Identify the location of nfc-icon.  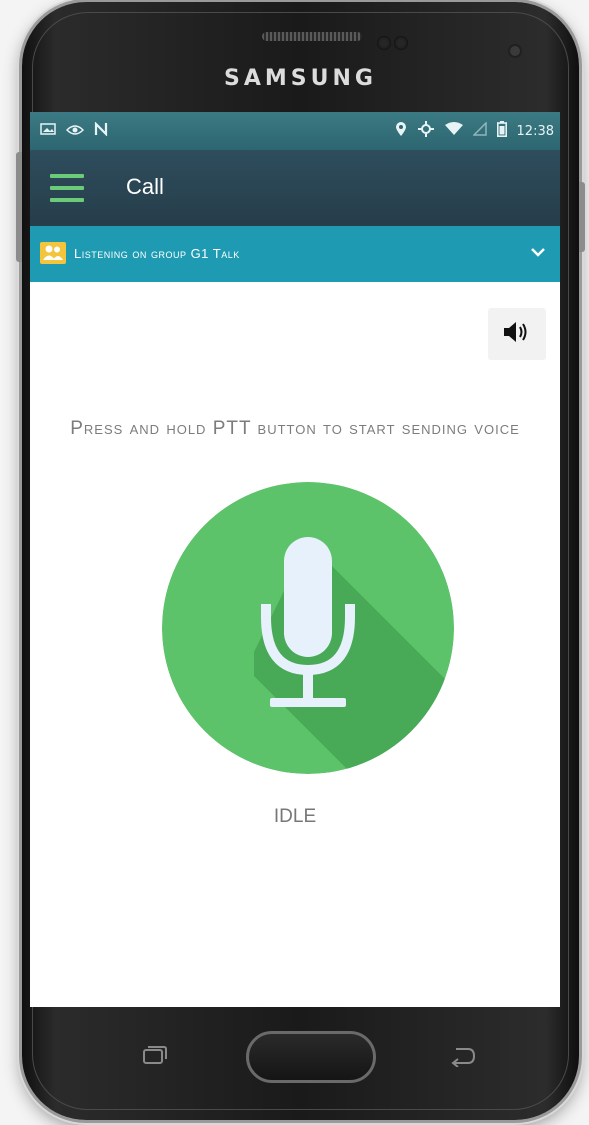
(101, 131).